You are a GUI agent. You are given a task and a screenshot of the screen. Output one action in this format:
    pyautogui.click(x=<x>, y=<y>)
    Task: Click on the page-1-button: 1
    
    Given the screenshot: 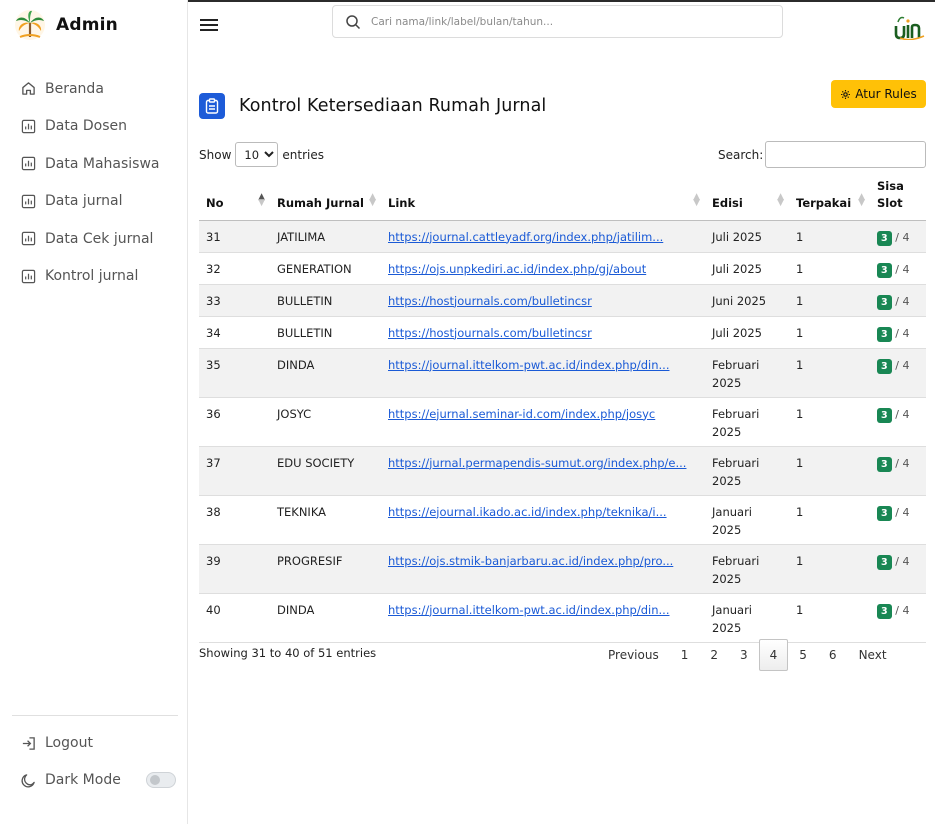 What is the action you would take?
    pyautogui.click(x=685, y=655)
    